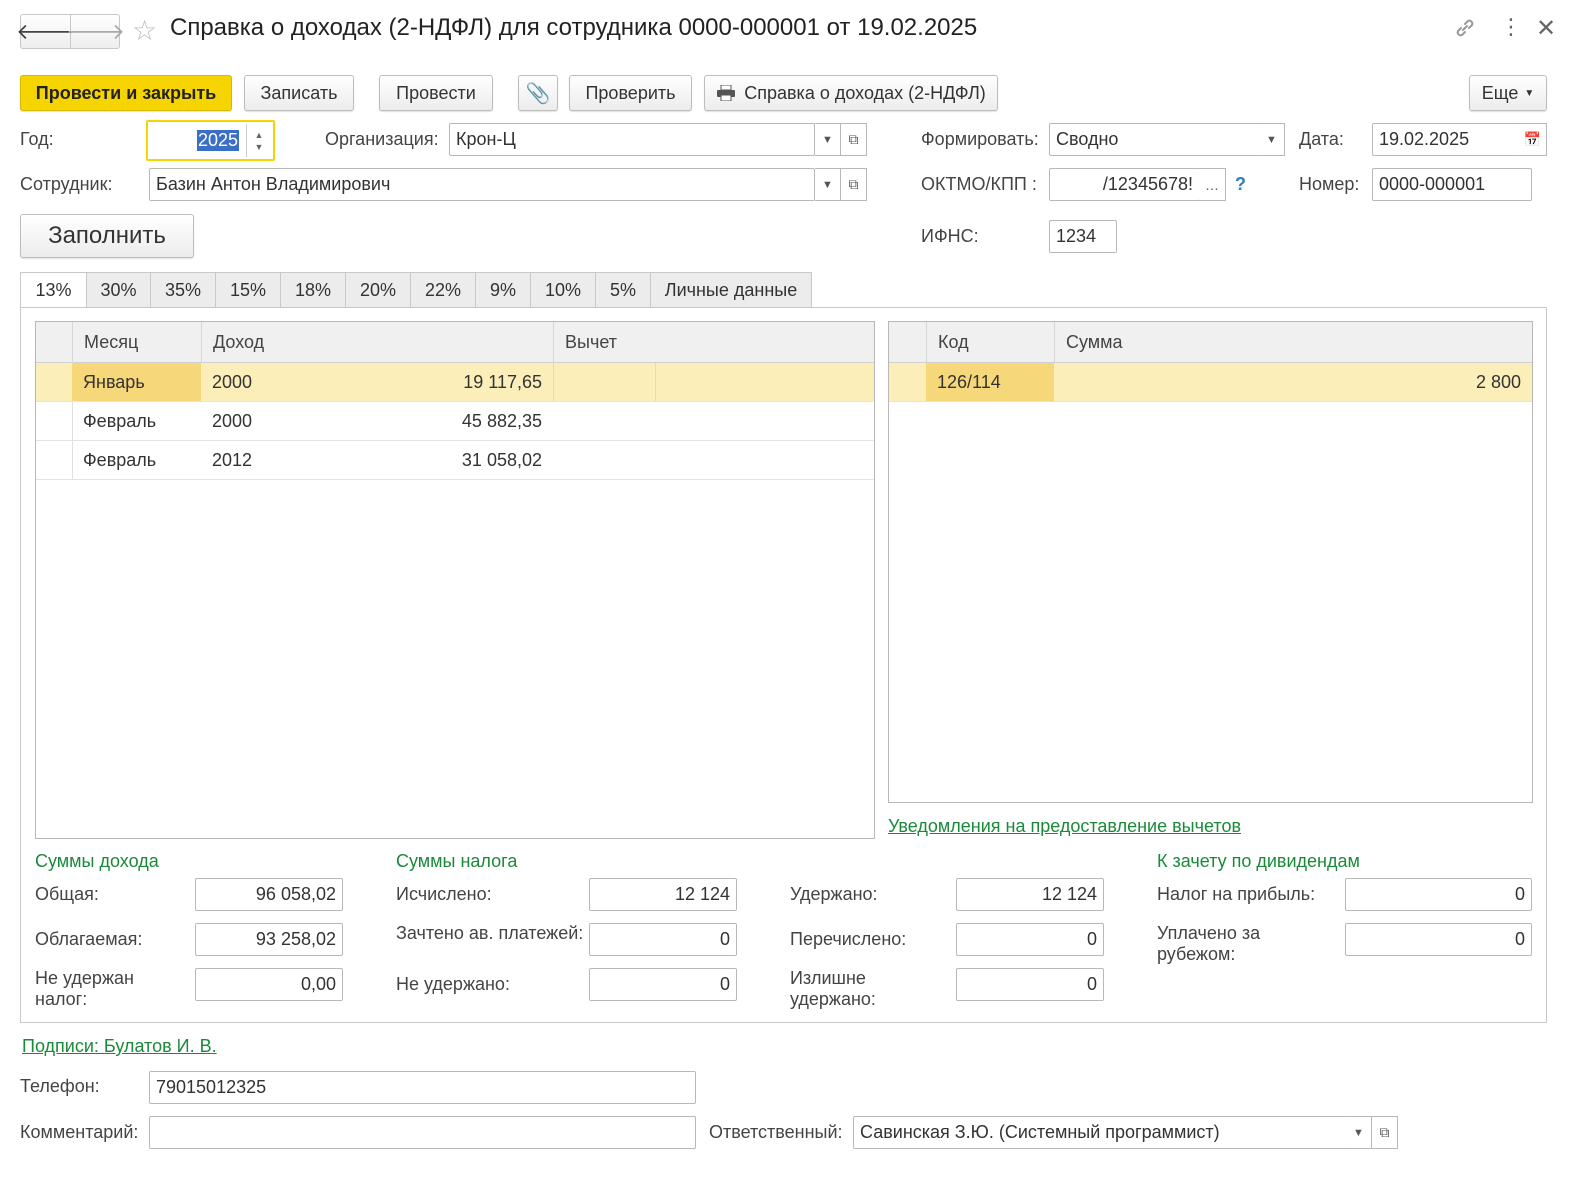 This screenshot has width=1588, height=1177. What do you see at coordinates (144, 30) in the screenshot?
I see `favorite-star-icon: ☆` at bounding box center [144, 30].